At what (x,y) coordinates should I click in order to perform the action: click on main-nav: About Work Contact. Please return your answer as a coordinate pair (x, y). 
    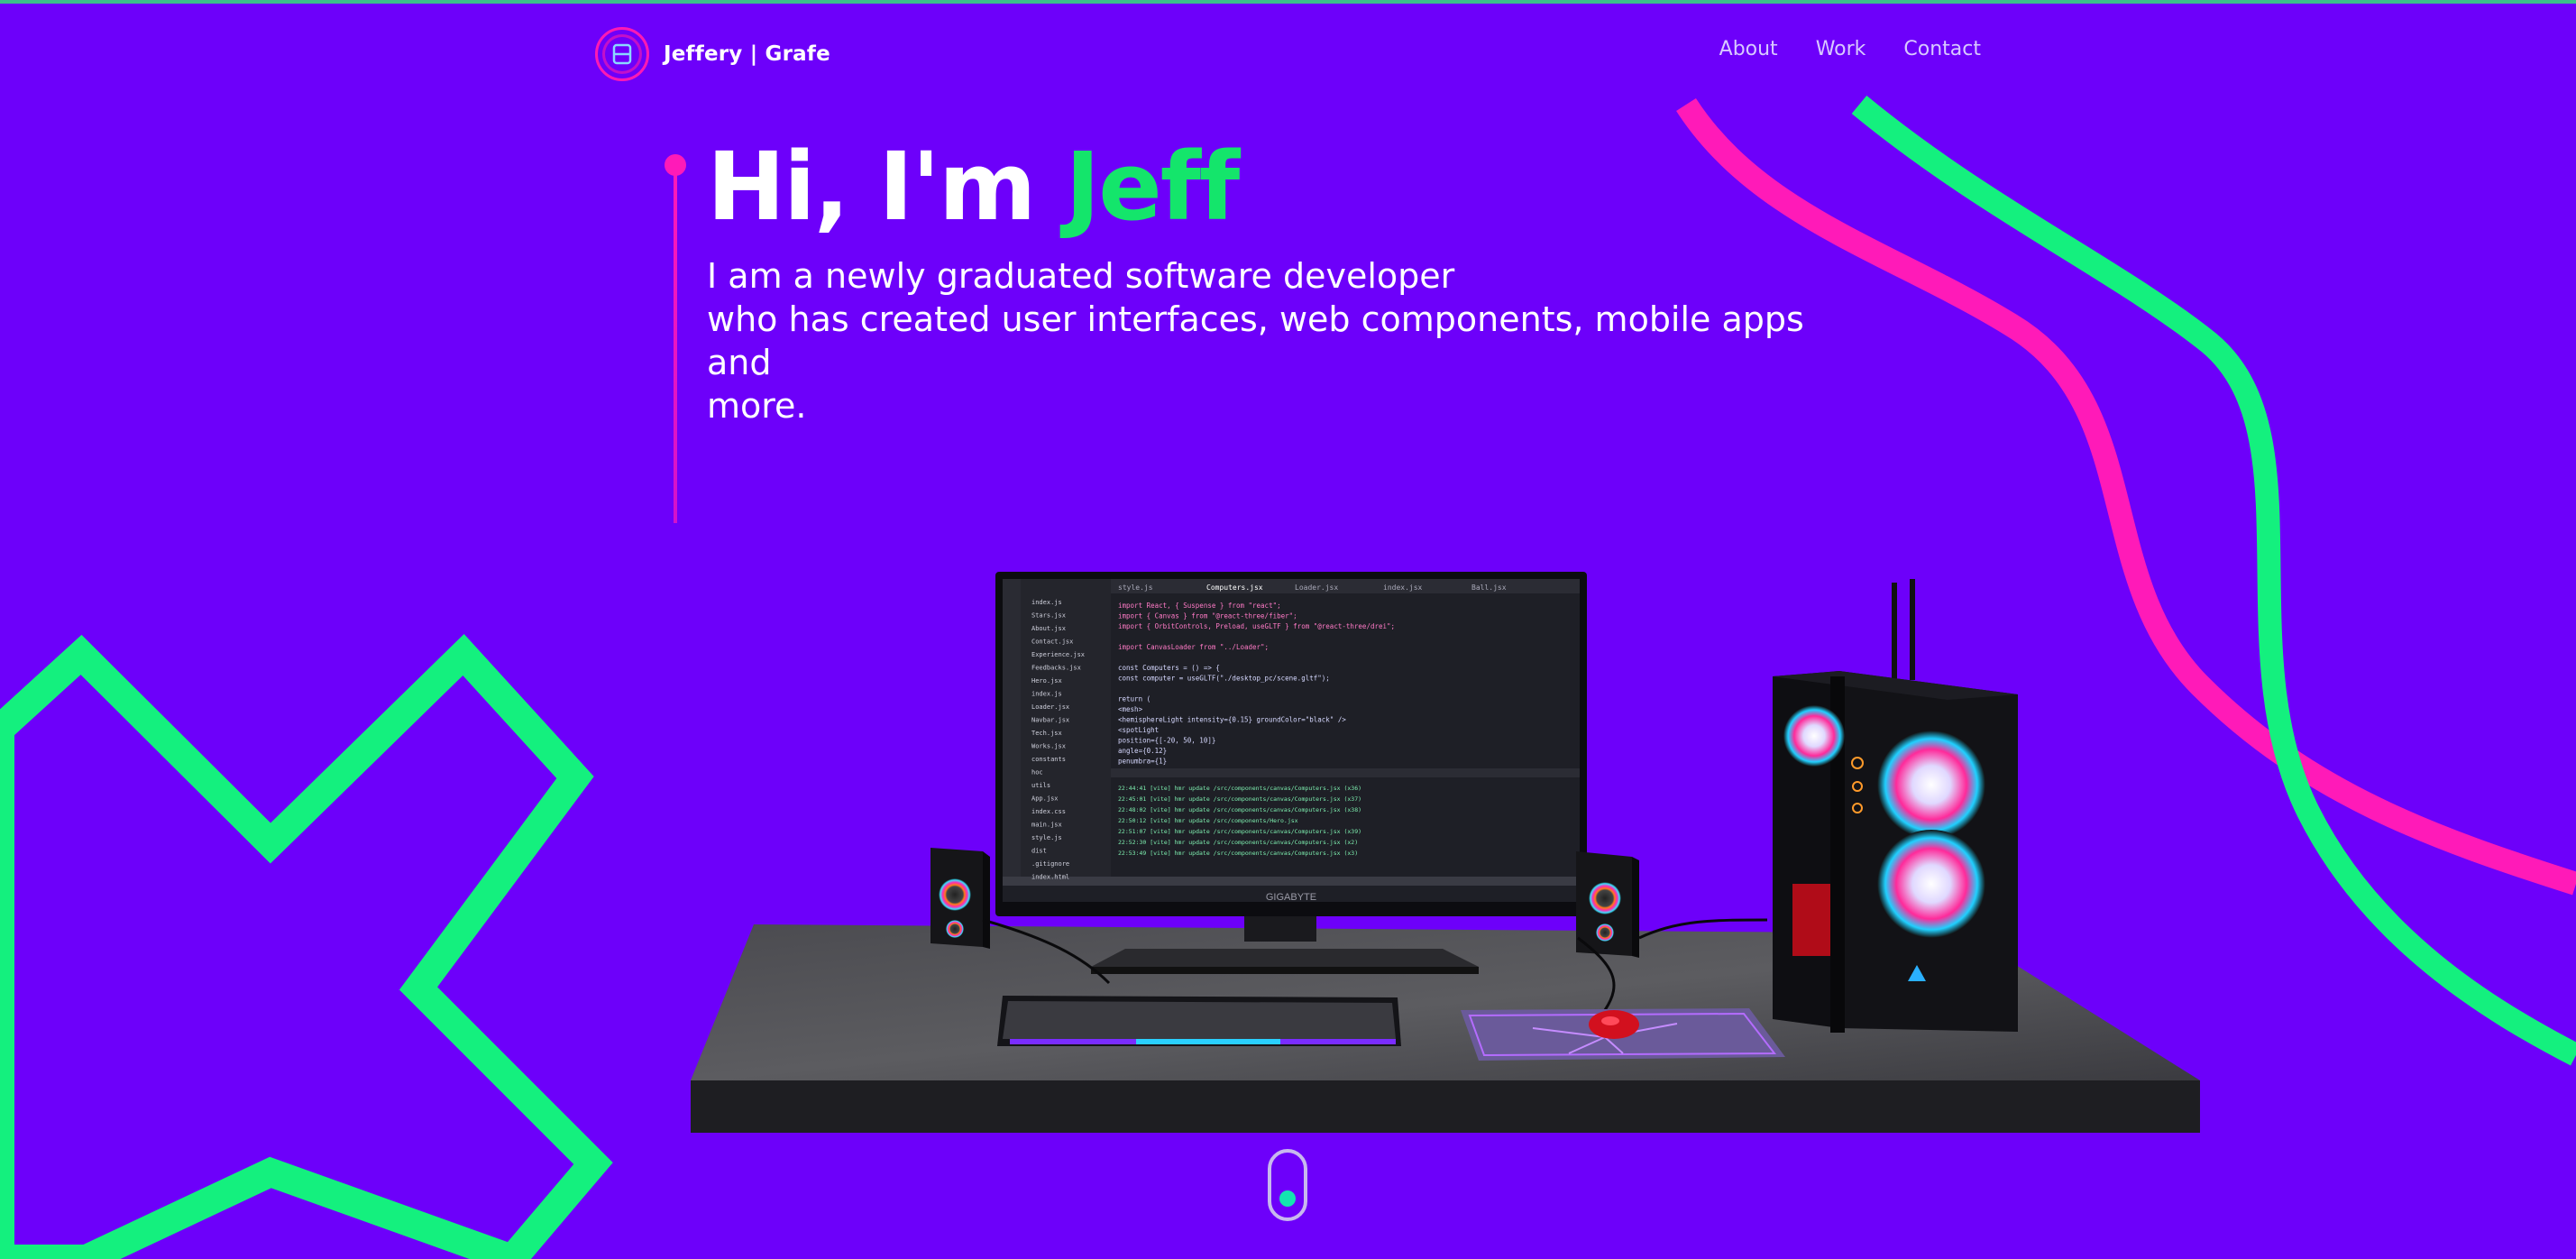
    Looking at the image, I should click on (1850, 49).